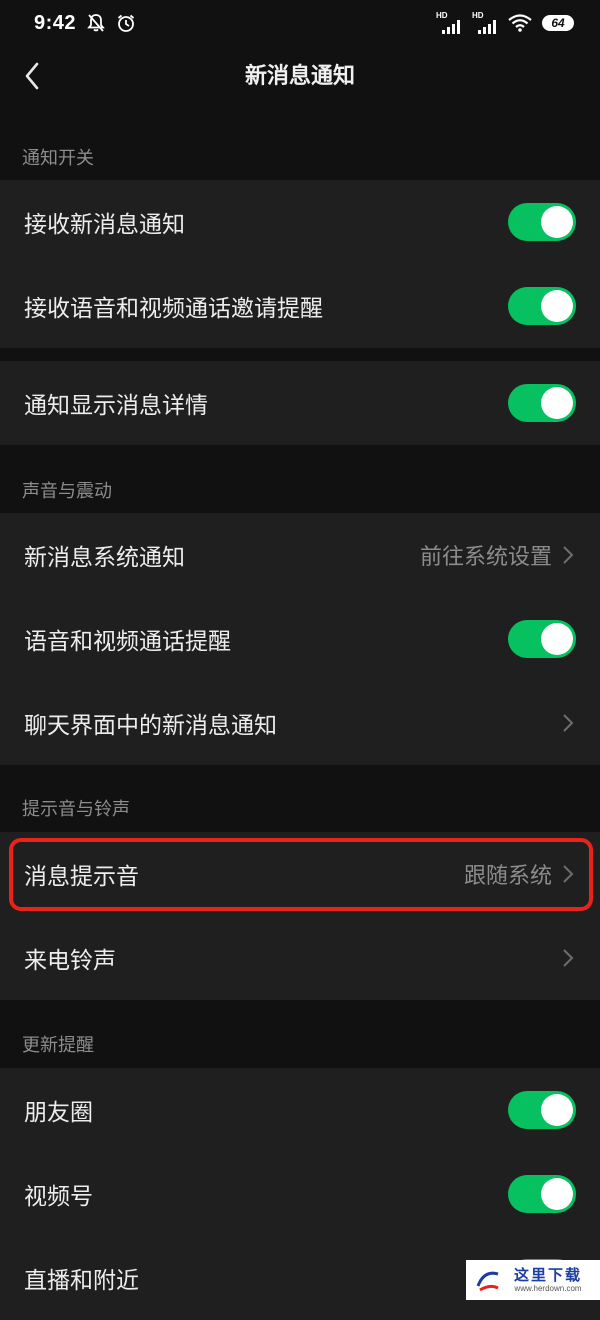  Describe the element at coordinates (173, 309) in the screenshot. I see `row-label: 接收语音和视频通话邀请提醒` at that location.